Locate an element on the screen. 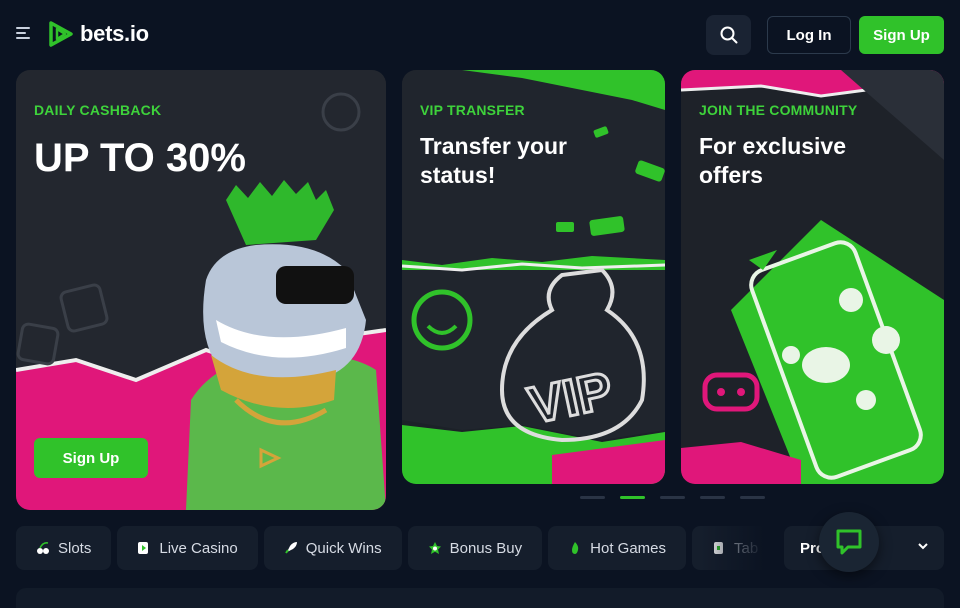 This screenshot has width=960, height=608. live-chat-button is located at coordinates (849, 542).